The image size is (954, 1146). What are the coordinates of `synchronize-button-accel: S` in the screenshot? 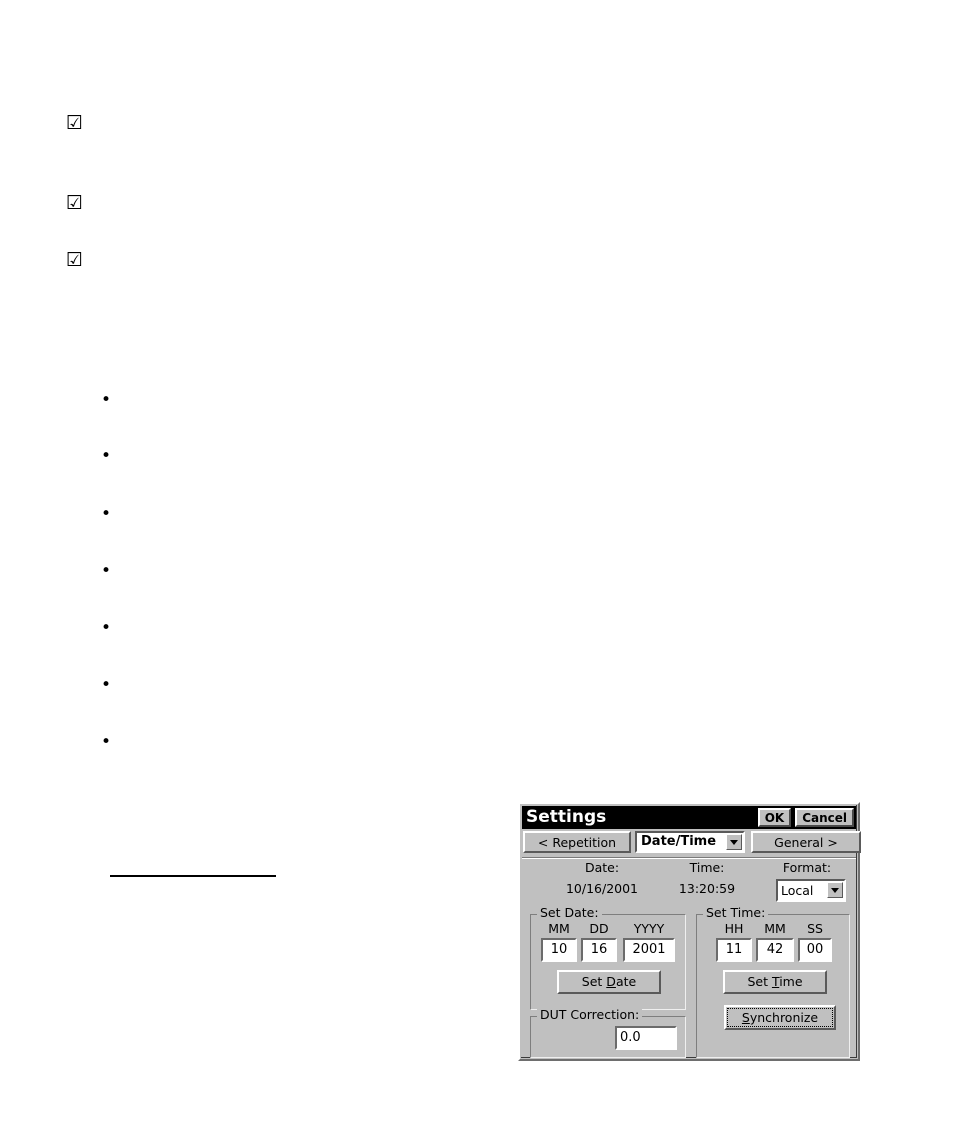 It's located at (745, 1017).